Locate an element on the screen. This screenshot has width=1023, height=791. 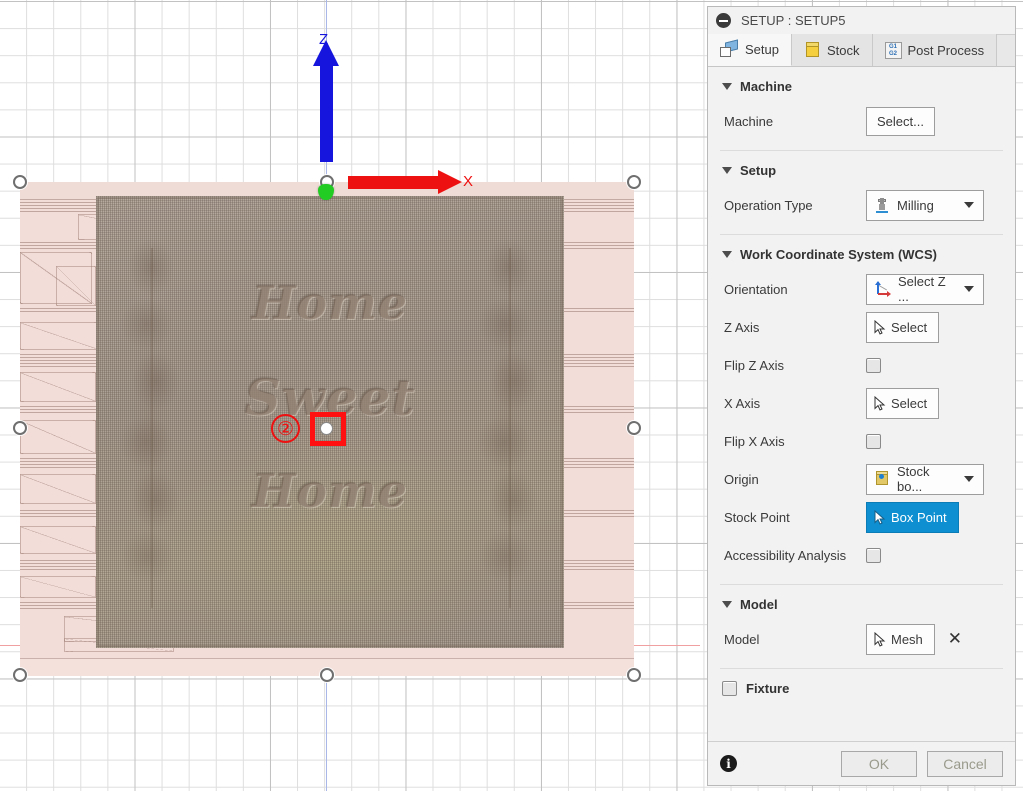
z-axis-arrow-shaft is located at coordinates (326, 112).